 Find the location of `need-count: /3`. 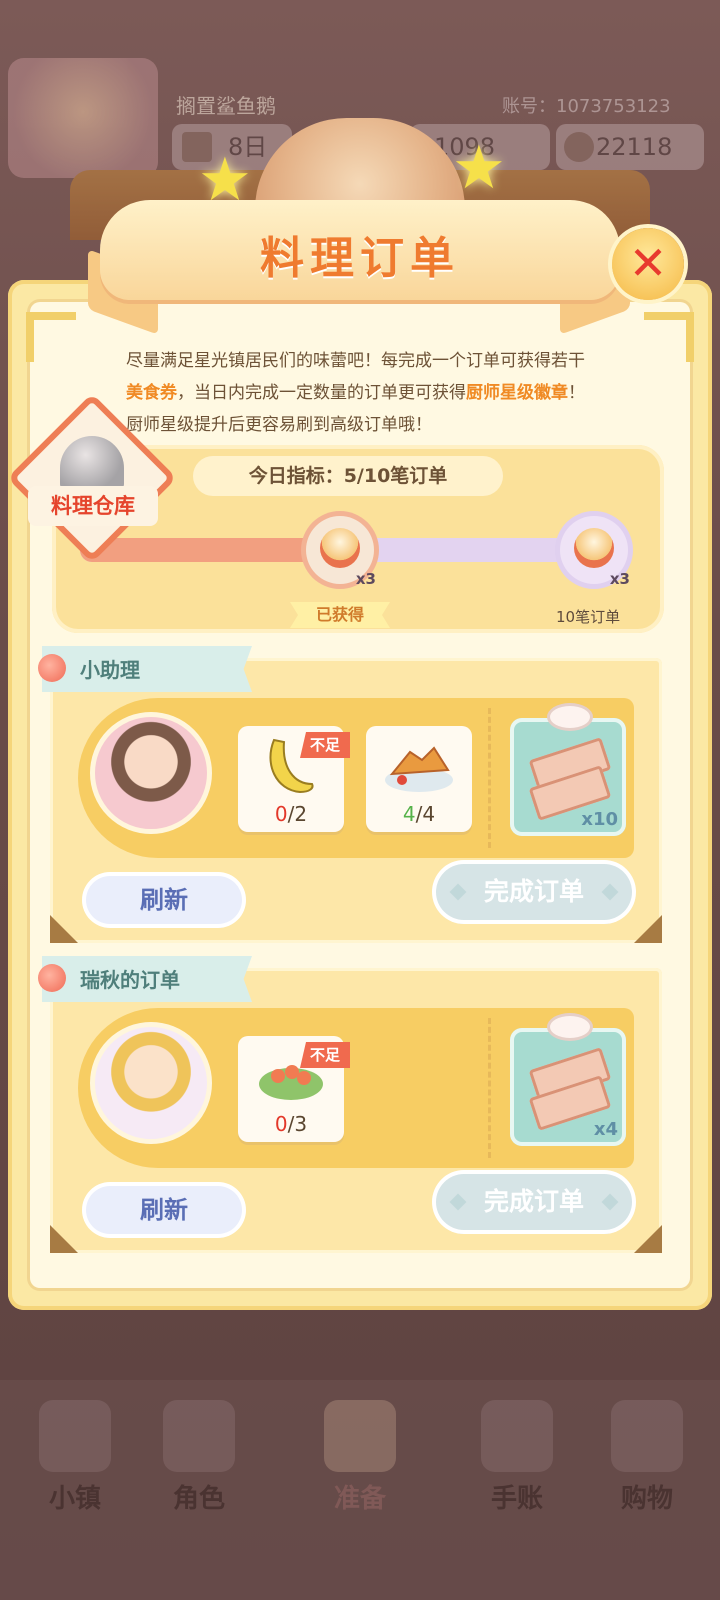

need-count: /3 is located at coordinates (297, 1124).